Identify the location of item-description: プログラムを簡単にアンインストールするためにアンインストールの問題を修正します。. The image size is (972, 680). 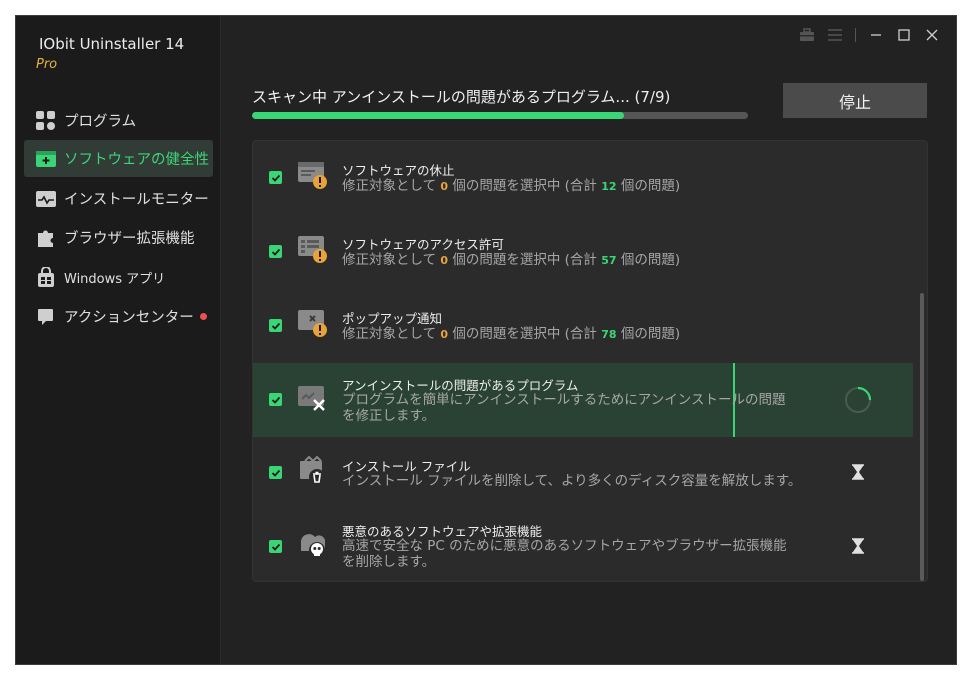
(564, 408).